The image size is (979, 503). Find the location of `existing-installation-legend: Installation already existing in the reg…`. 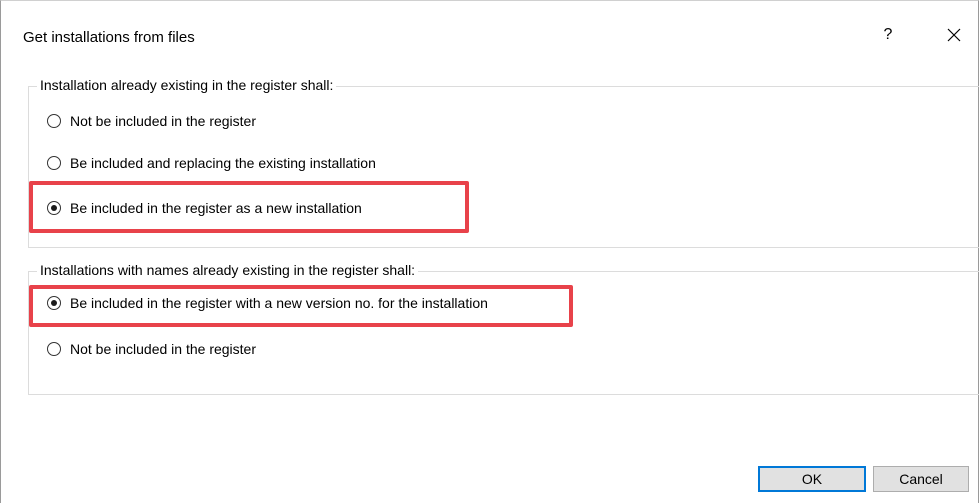

existing-installation-legend: Installation already existing in the reg… is located at coordinates (187, 85).